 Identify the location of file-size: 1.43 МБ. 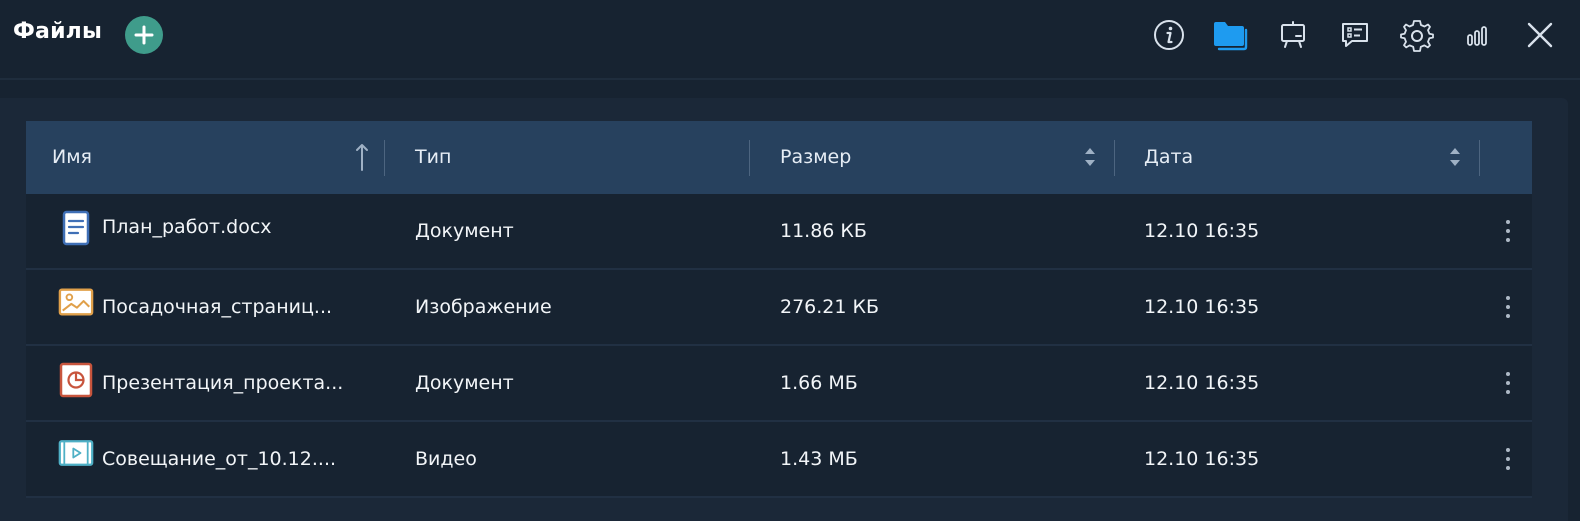
(819, 459).